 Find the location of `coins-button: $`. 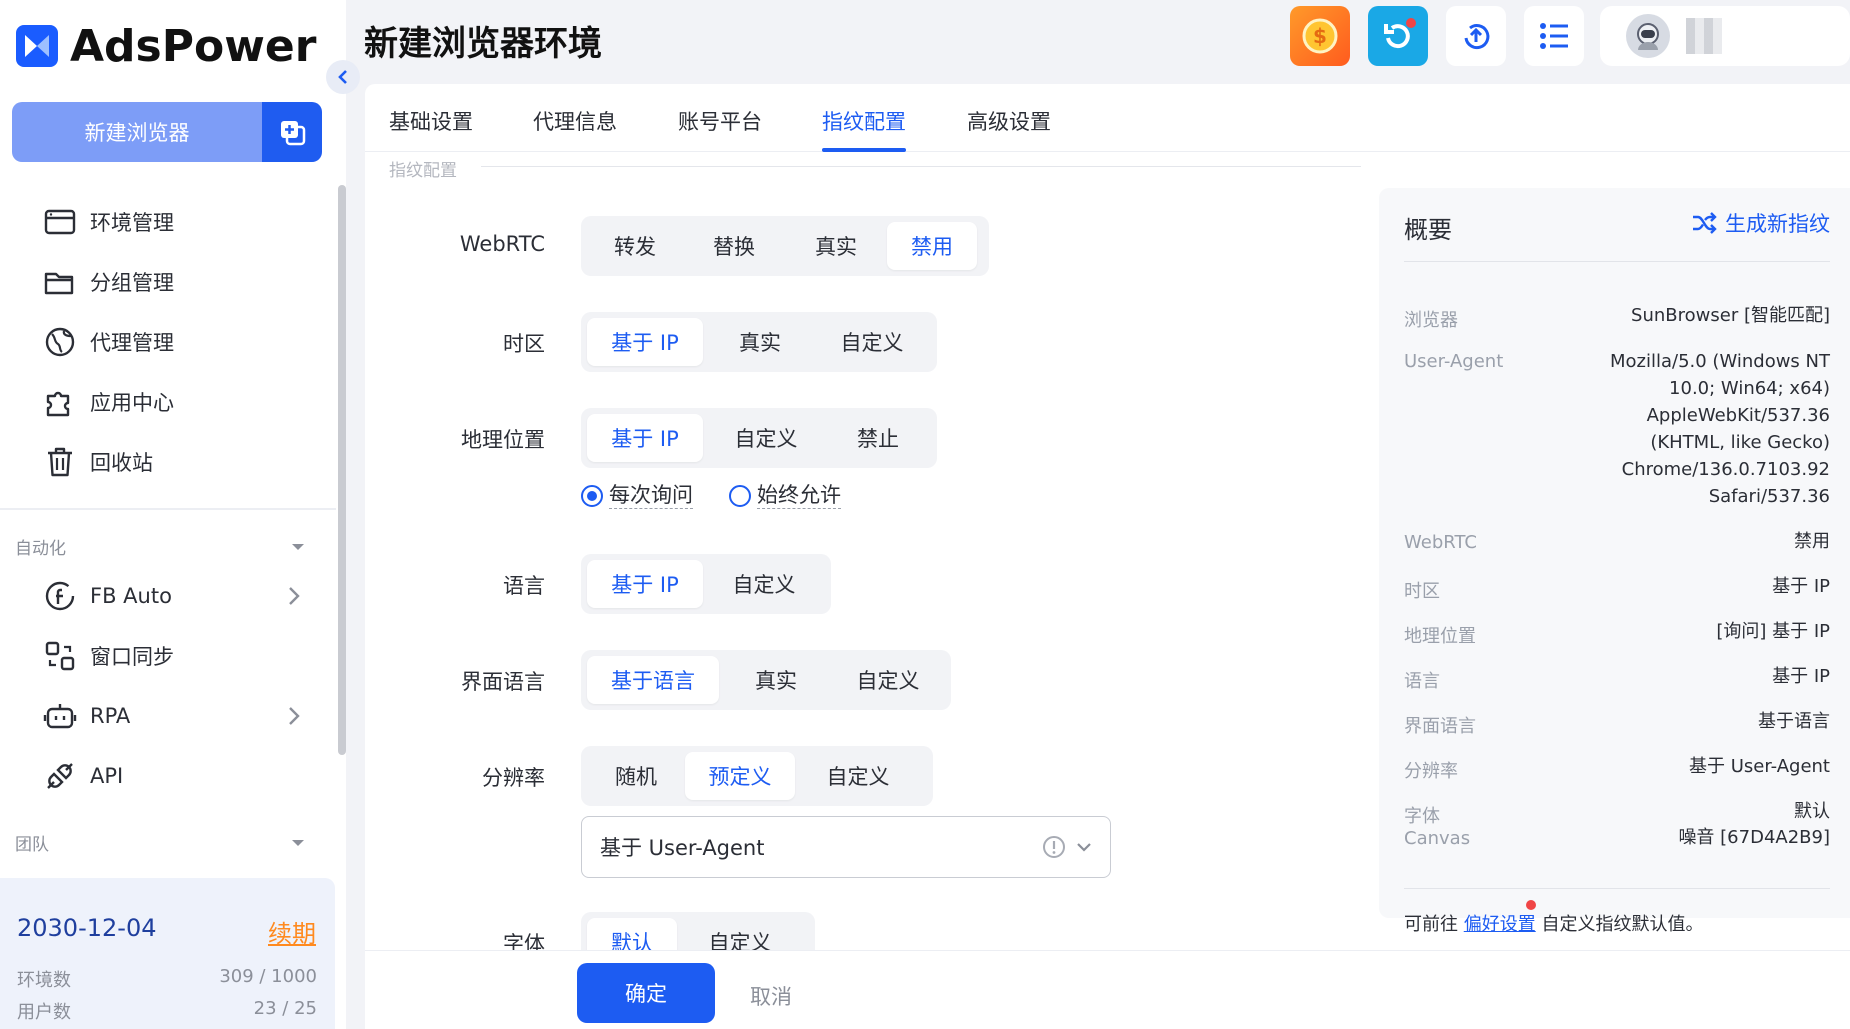

coins-button: $ is located at coordinates (1320, 36).